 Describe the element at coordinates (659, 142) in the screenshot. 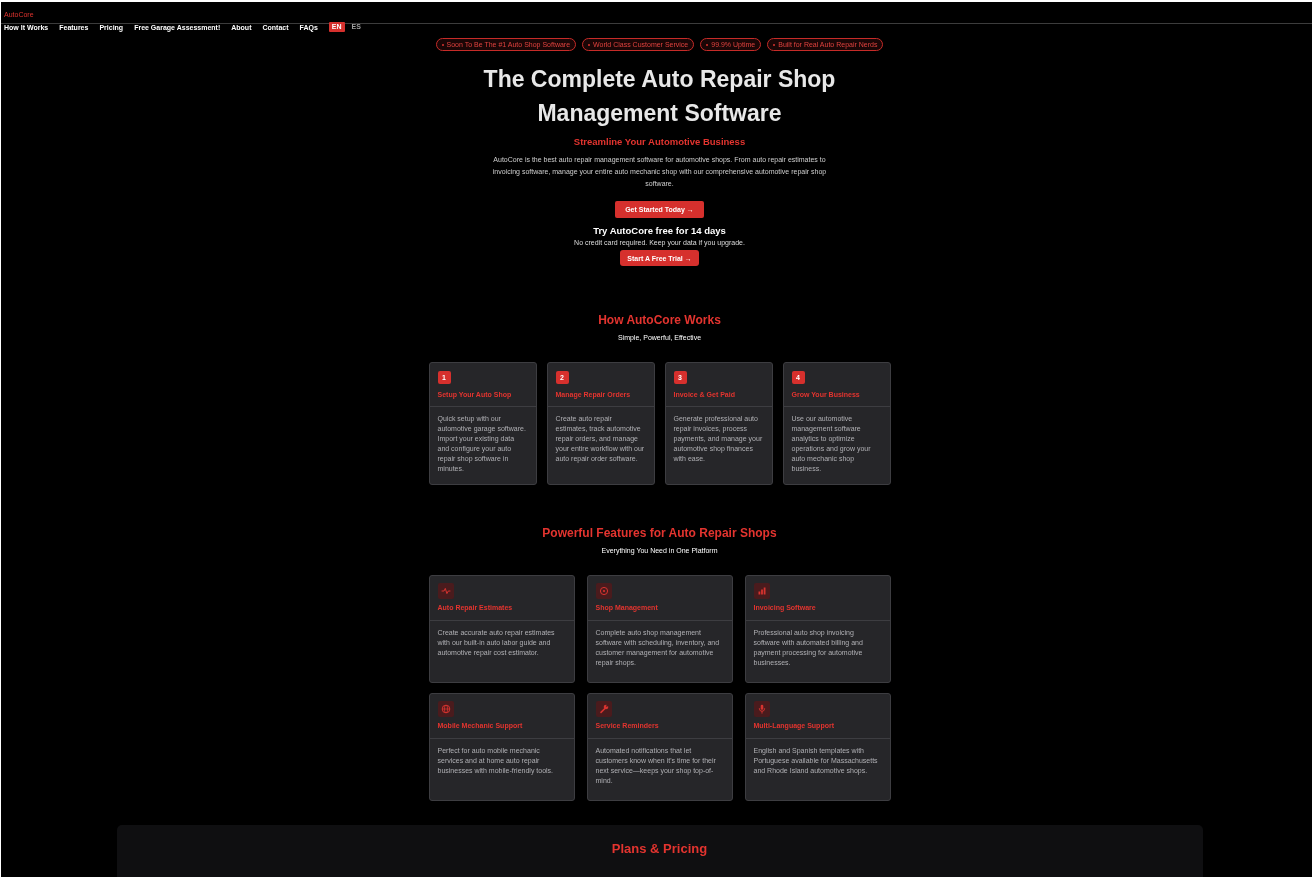

I see `hero-subheading: Streamline Your Automotive Business` at that location.